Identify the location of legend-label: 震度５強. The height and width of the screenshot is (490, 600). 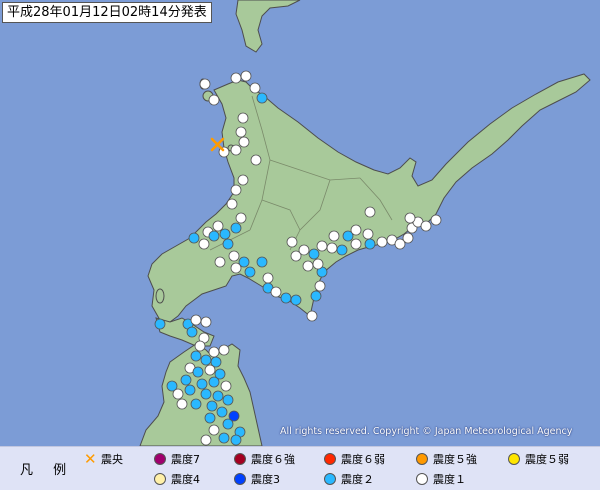
(455, 459).